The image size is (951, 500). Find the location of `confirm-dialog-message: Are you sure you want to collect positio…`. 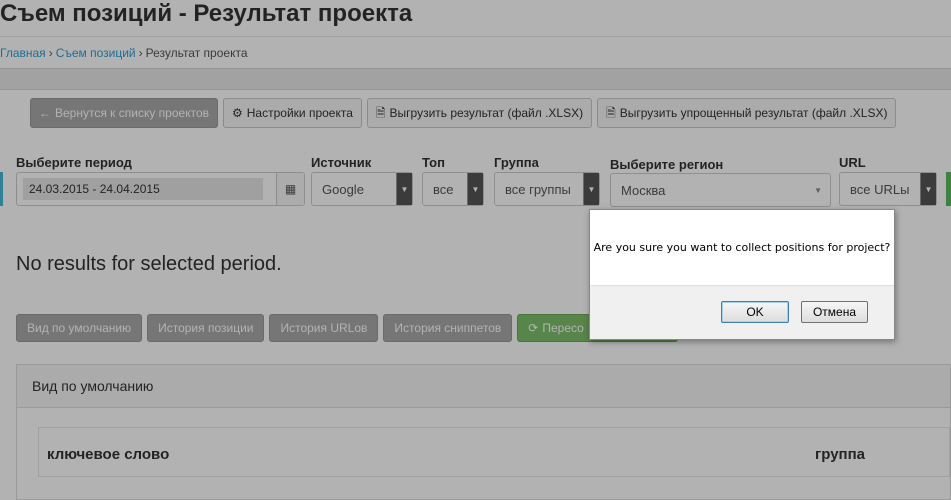

confirm-dialog-message: Are you sure you want to collect positio… is located at coordinates (742, 248).